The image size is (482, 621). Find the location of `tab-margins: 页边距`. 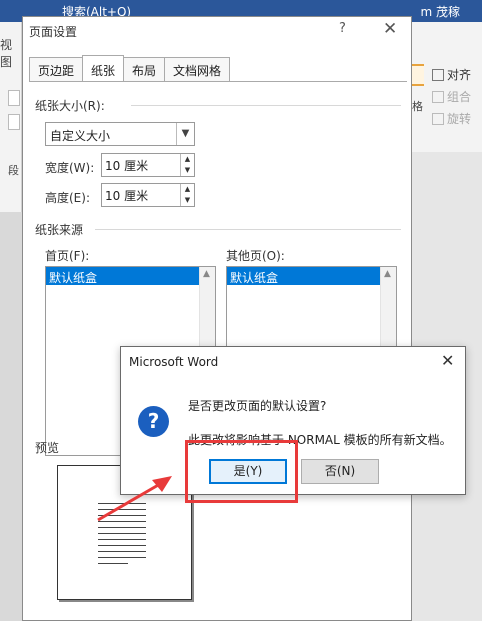

tab-margins: 页边距 is located at coordinates (56, 69).